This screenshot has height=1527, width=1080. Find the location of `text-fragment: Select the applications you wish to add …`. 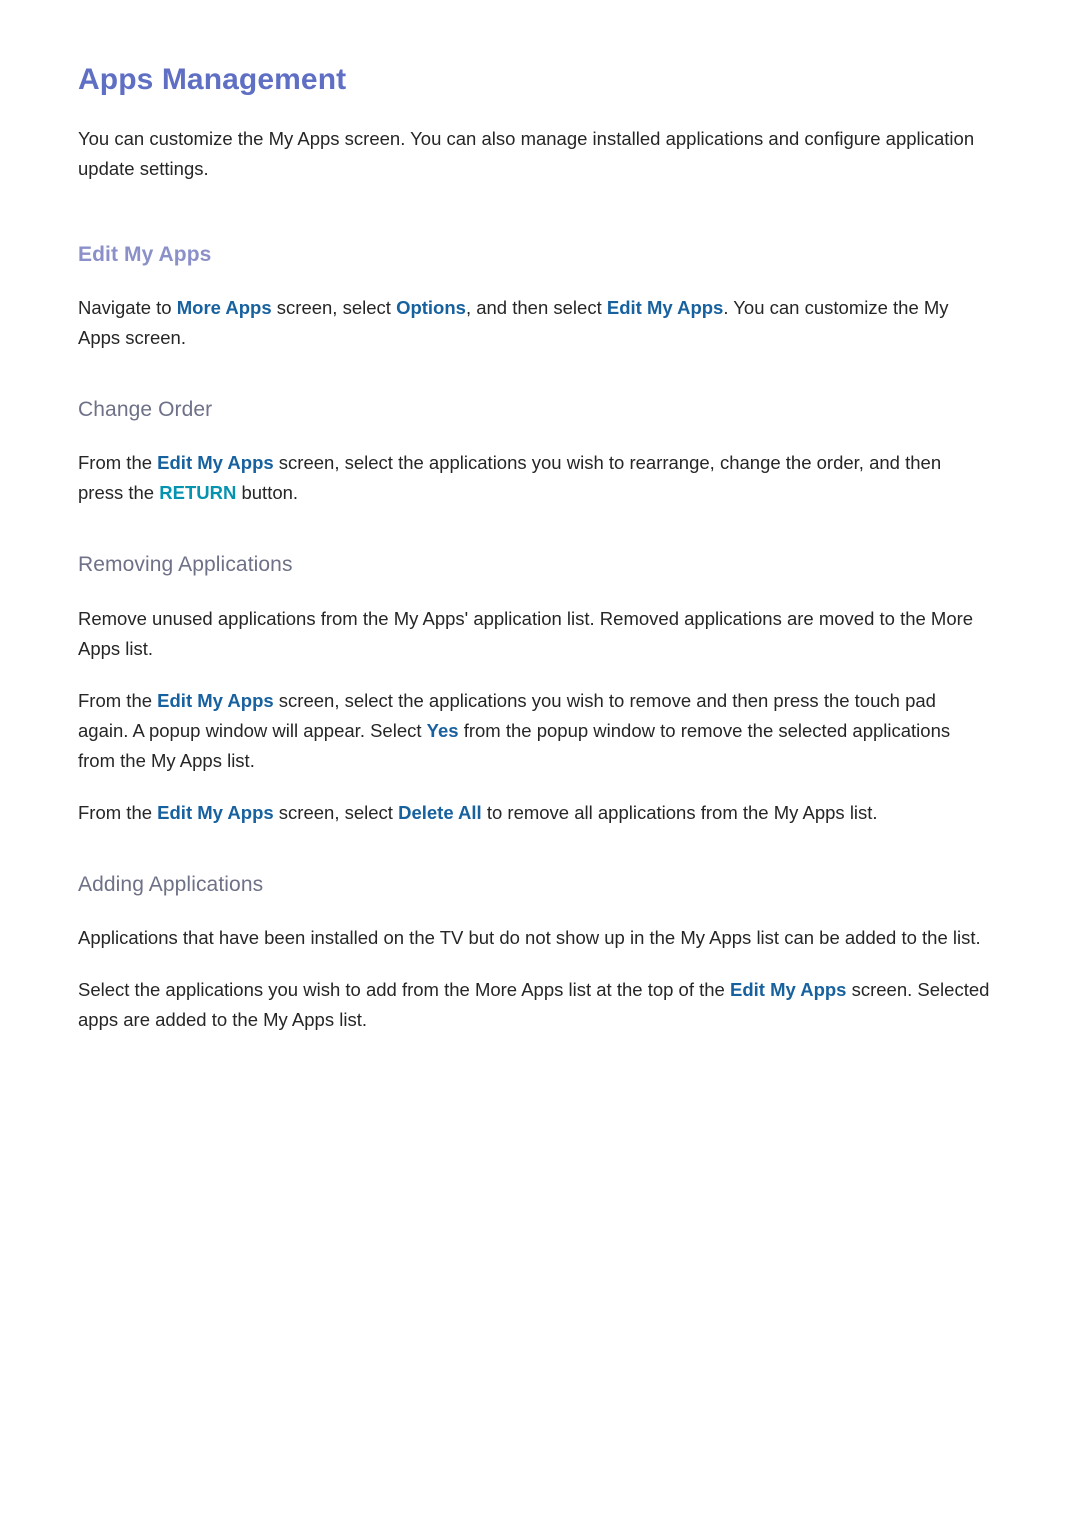

text-fragment: Select the applications you wish to add … is located at coordinates (404, 989).